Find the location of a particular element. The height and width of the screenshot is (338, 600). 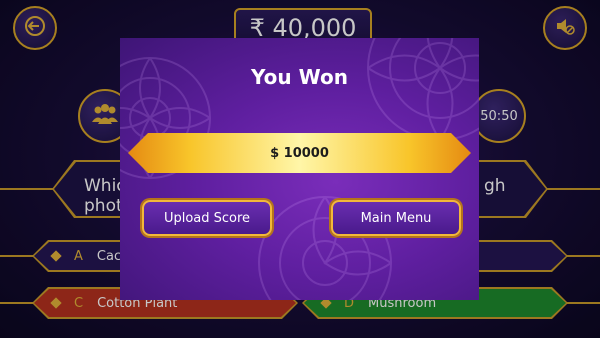

prize-ribbon: $ 10000 is located at coordinates (299, 153).